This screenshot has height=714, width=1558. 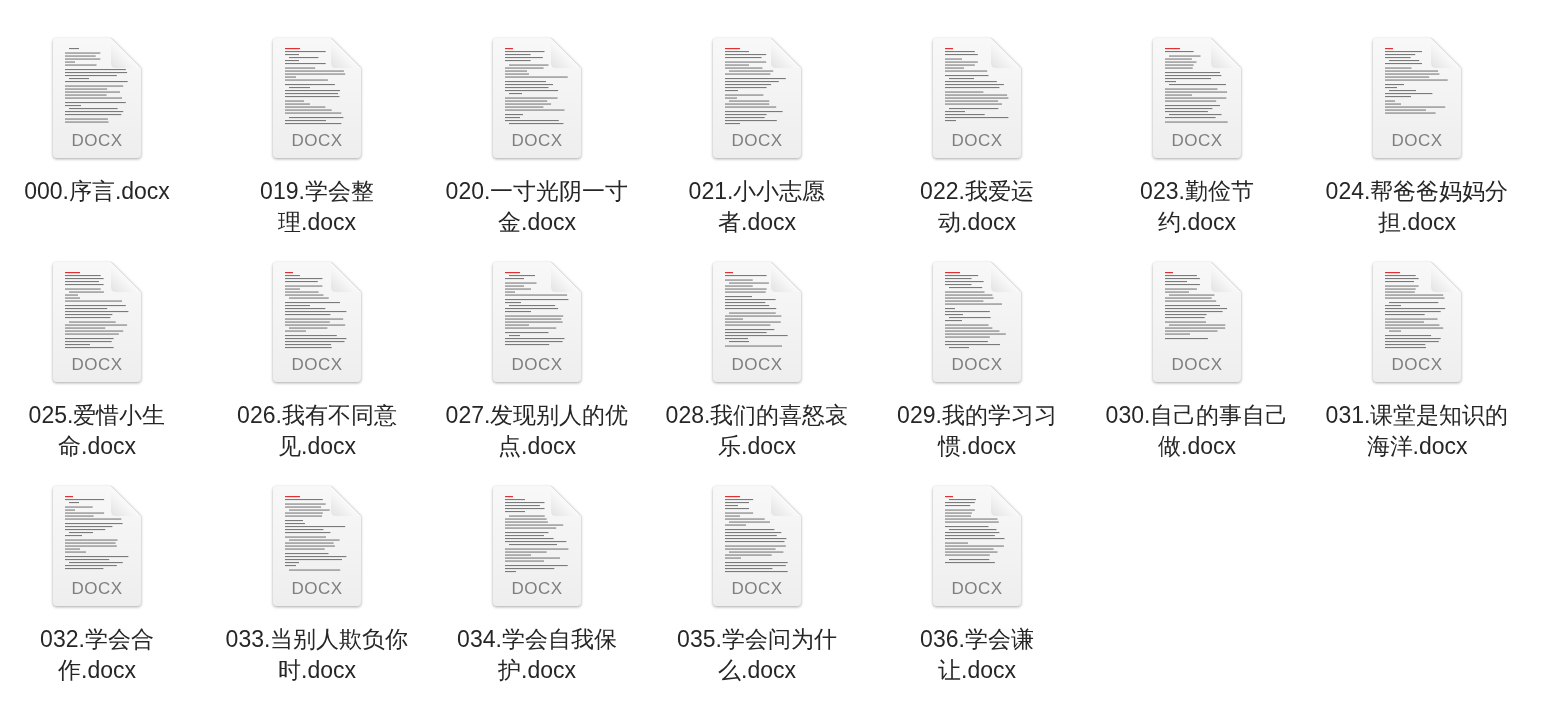 What do you see at coordinates (537, 431) in the screenshot?
I see `file-name: 027.发现别人的优点.docx` at bounding box center [537, 431].